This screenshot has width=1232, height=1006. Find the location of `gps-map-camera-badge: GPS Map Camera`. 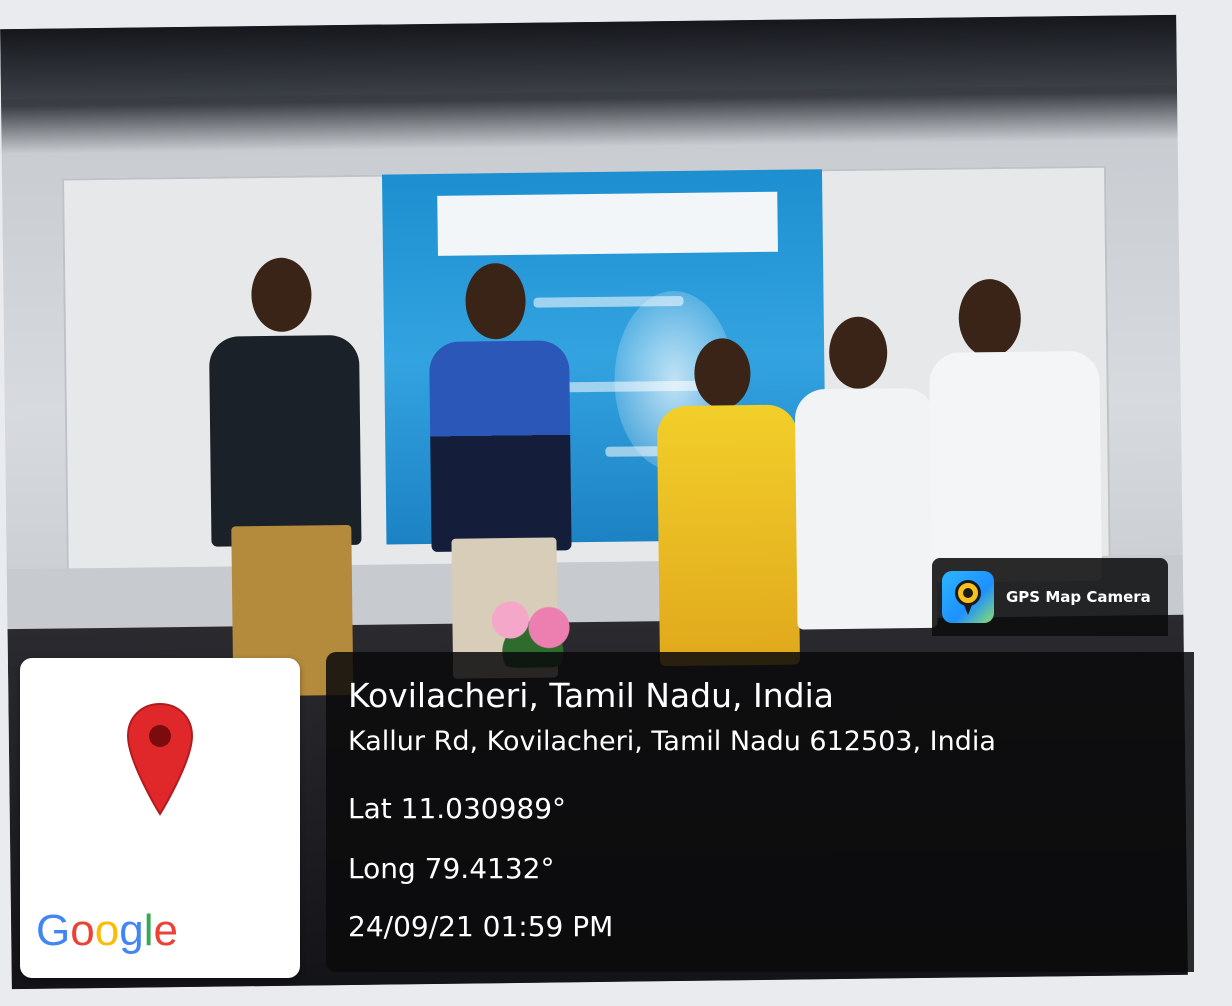

gps-map-camera-badge: GPS Map Camera is located at coordinates (1050, 597).